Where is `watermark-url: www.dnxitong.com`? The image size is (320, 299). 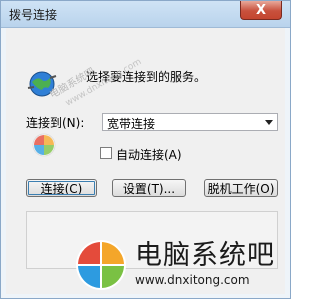 watermark-url: www.dnxitong.com is located at coordinates (192, 280).